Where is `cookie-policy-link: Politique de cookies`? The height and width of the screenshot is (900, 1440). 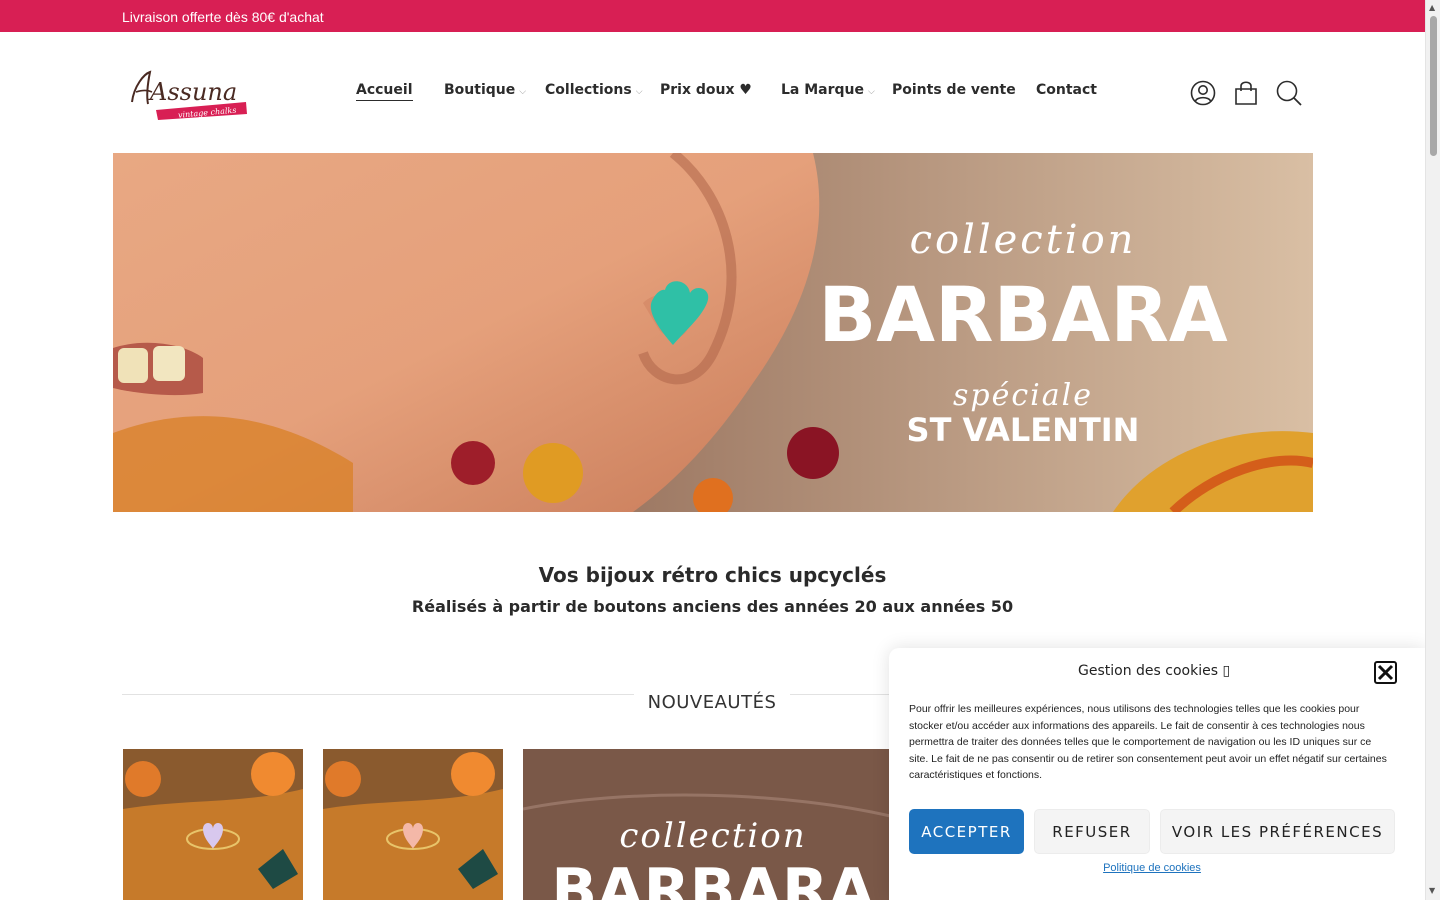
cookie-policy-link: Politique de cookies is located at coordinates (1152, 868).